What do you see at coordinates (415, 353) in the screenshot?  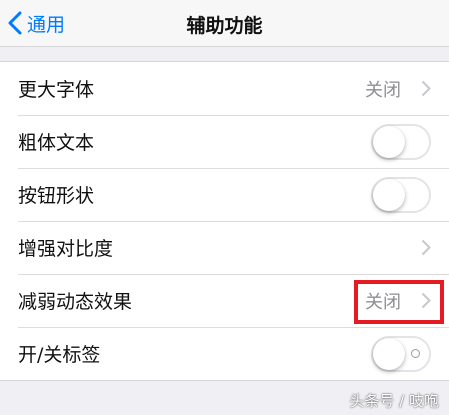 I see `off-label-icon` at bounding box center [415, 353].